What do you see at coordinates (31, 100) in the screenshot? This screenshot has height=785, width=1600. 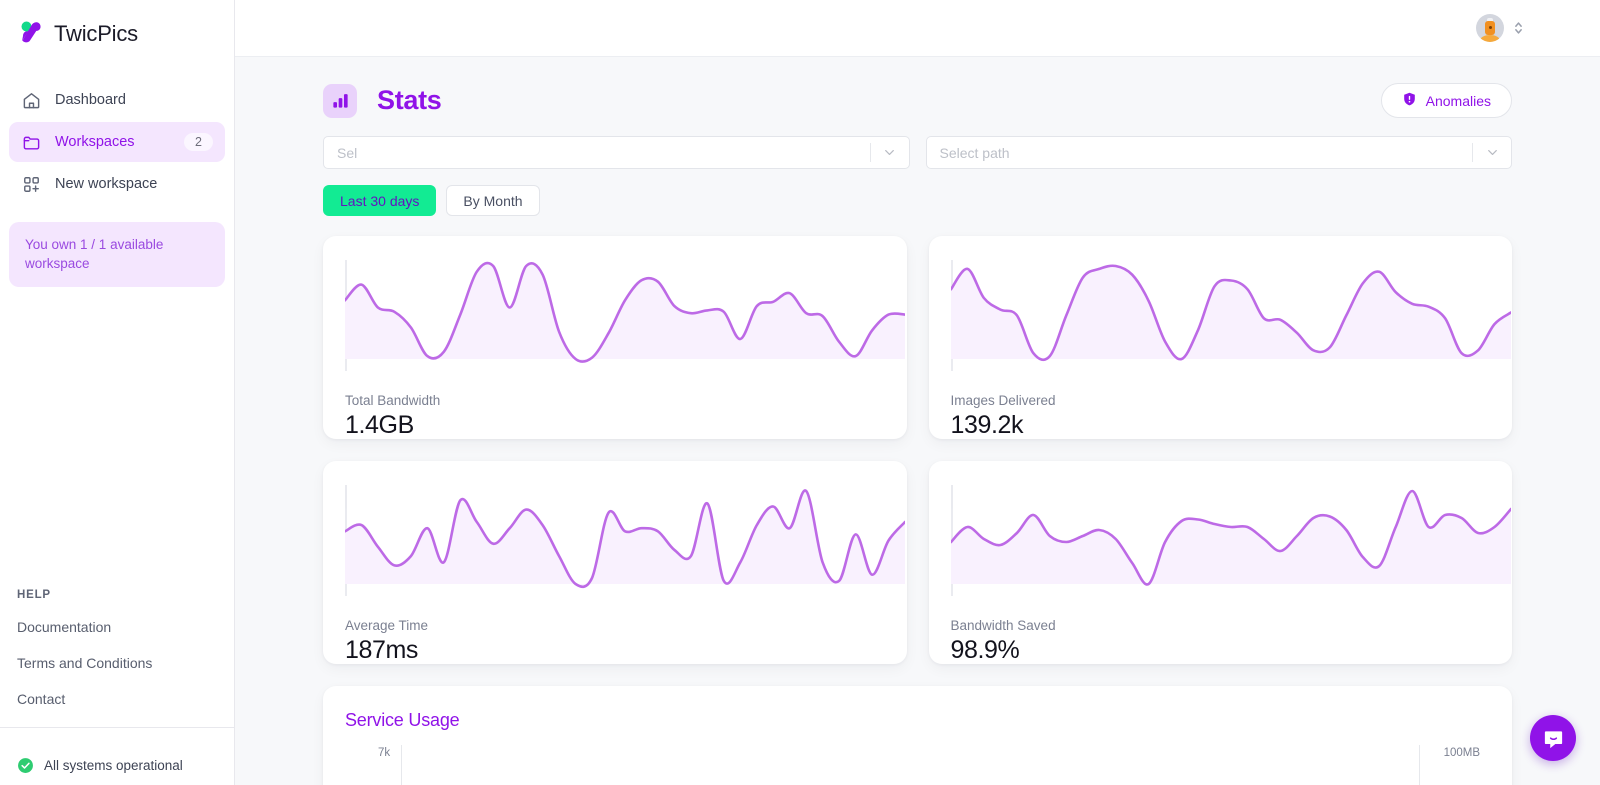 I see `home-icon` at bounding box center [31, 100].